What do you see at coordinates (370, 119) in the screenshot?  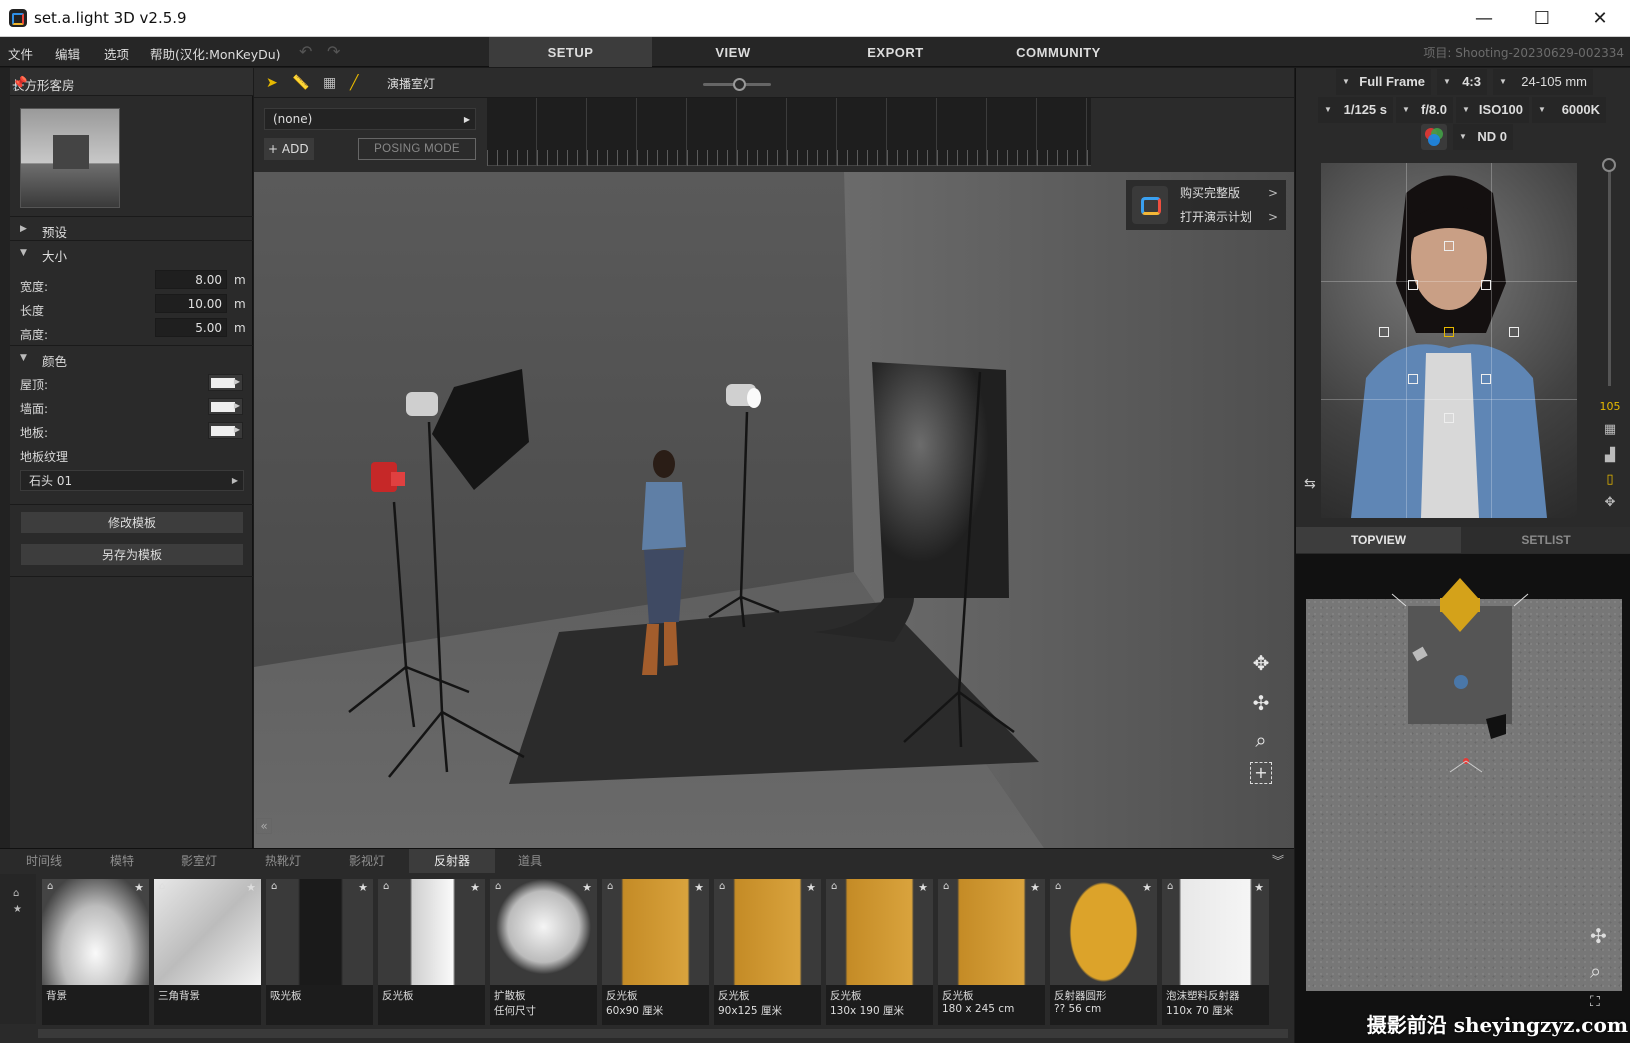 I see `animation-dropdown: (none) ▶` at bounding box center [370, 119].